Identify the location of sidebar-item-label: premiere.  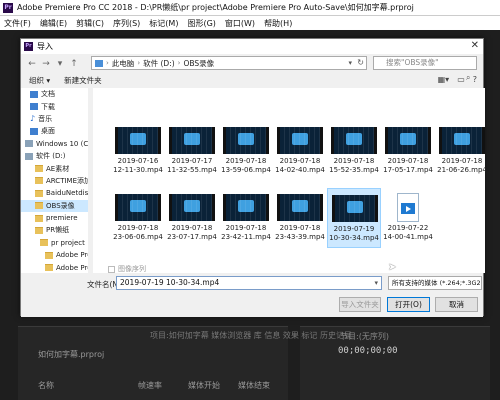
(62, 218).